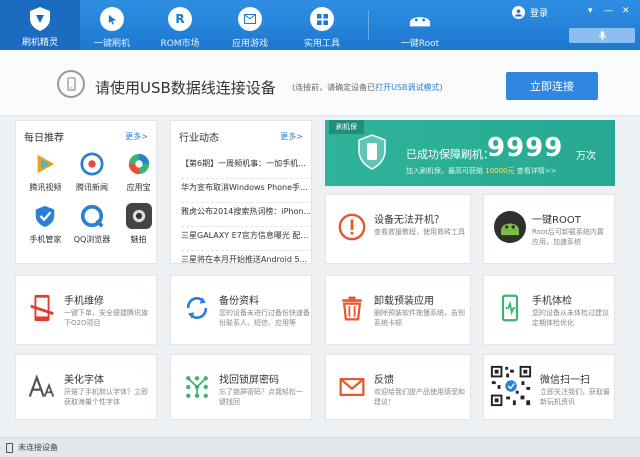  I want to click on microphone-icon, so click(602, 35).